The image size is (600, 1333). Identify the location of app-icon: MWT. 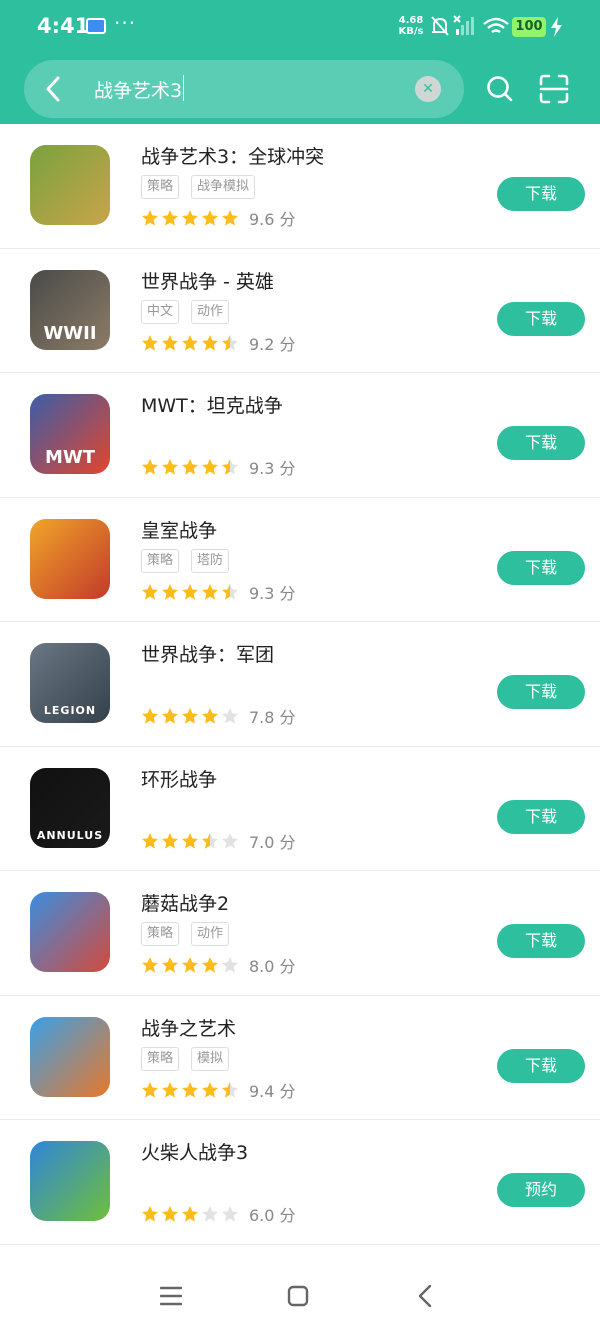
(70, 434).